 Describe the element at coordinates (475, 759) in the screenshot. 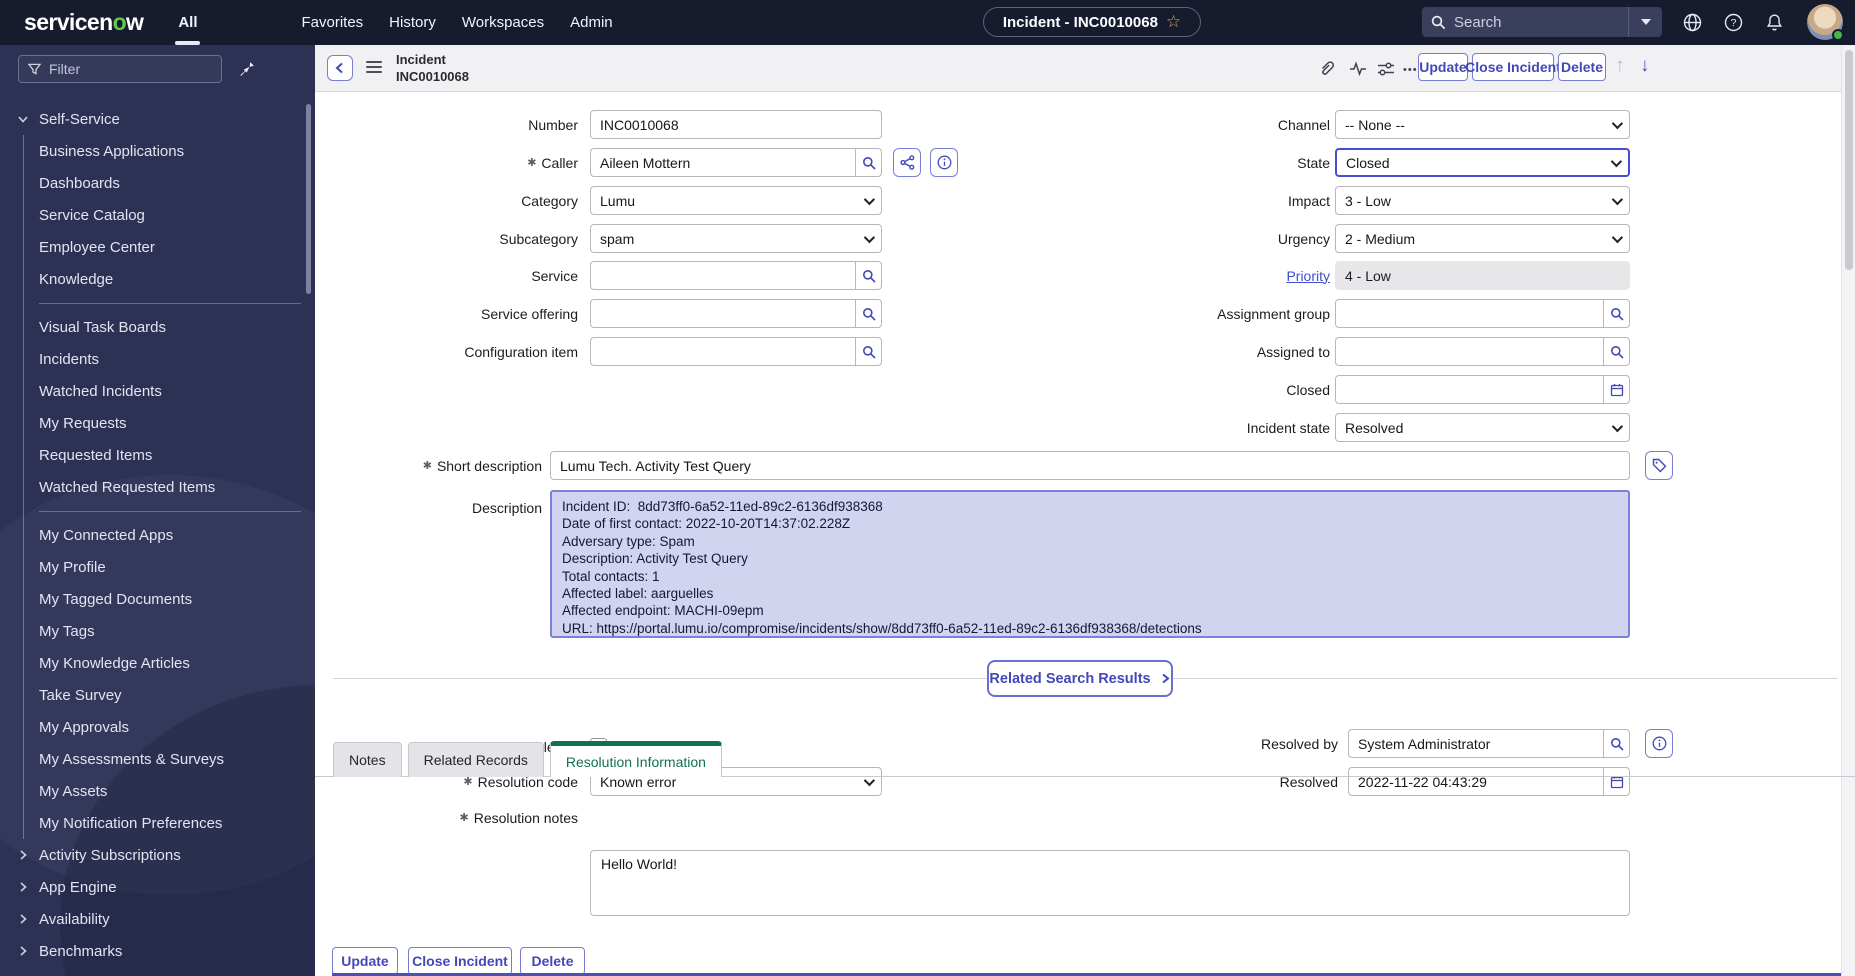

I see `tab-related-records: Related Records` at that location.